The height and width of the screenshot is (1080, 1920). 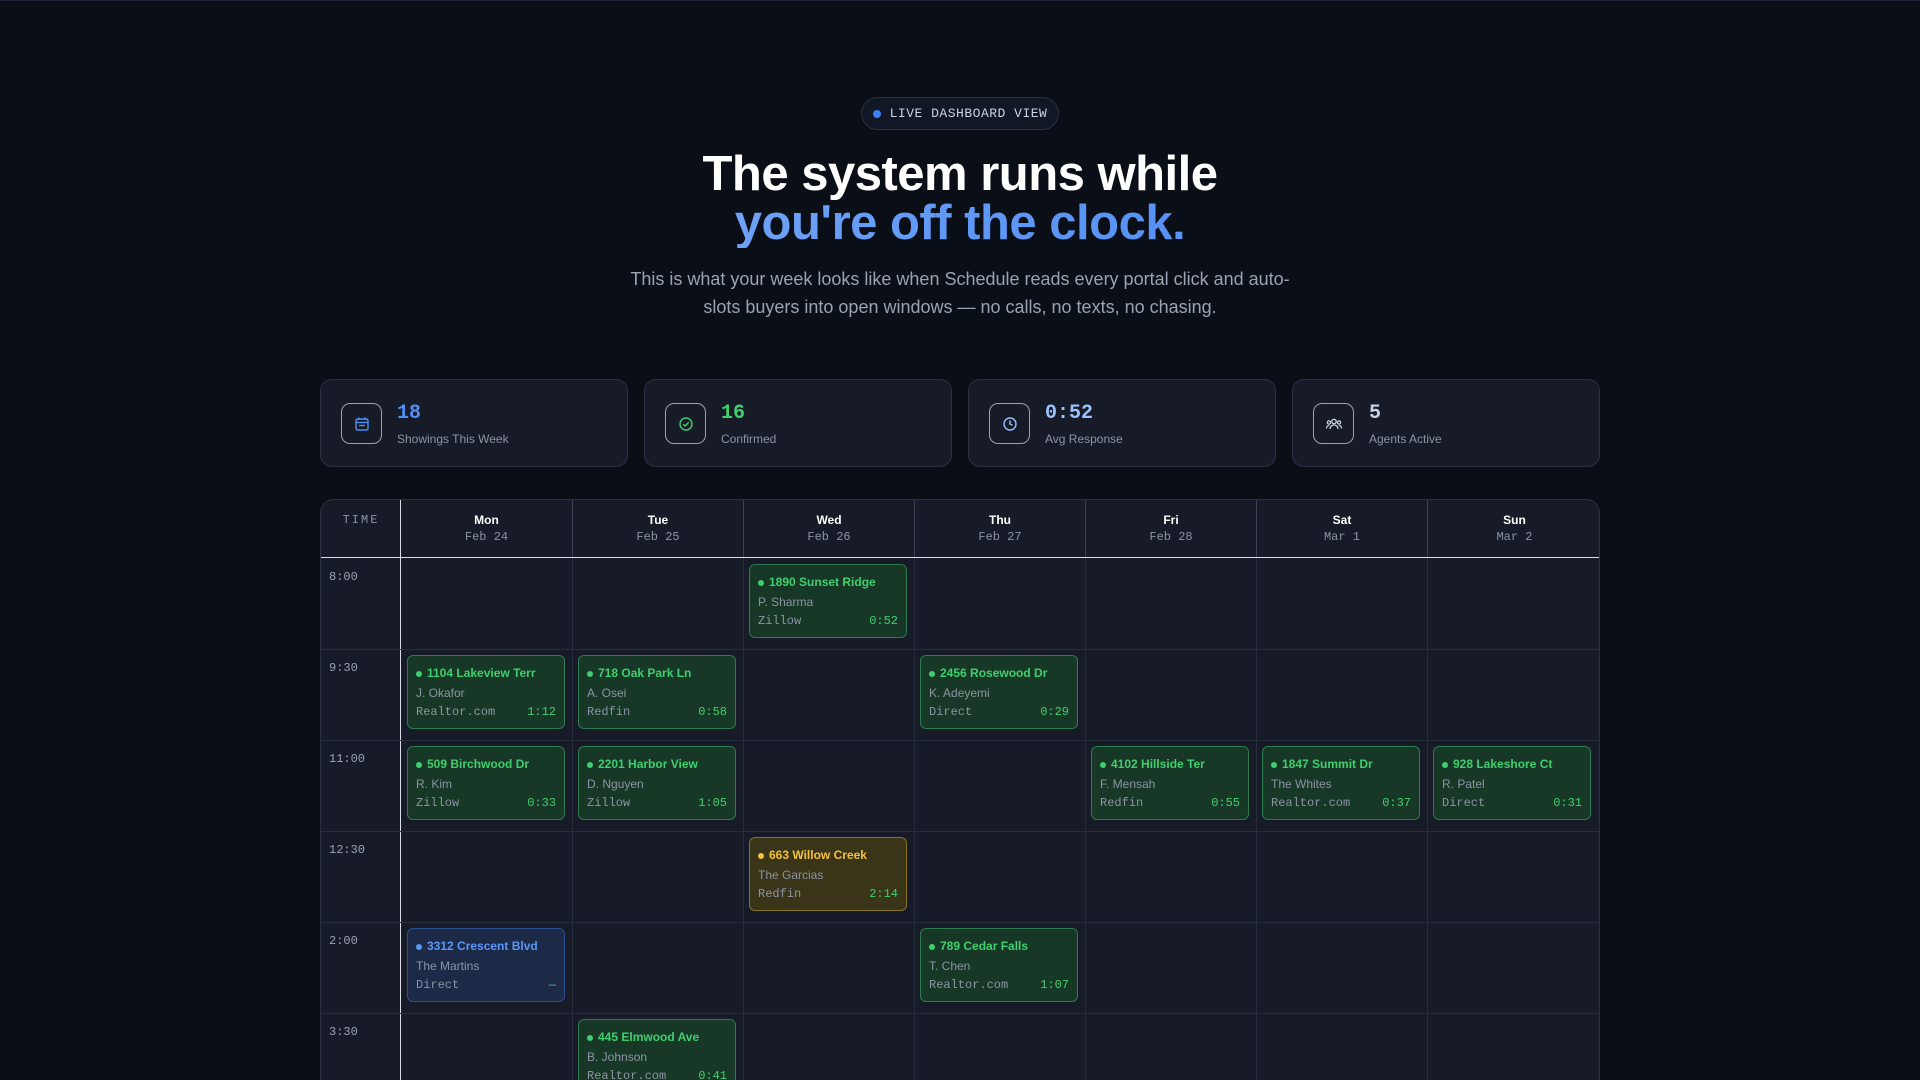 I want to click on showing-event-card: 789 Cedar Falls T. Chen Realtor.com 1:07, so click(x=999, y=965).